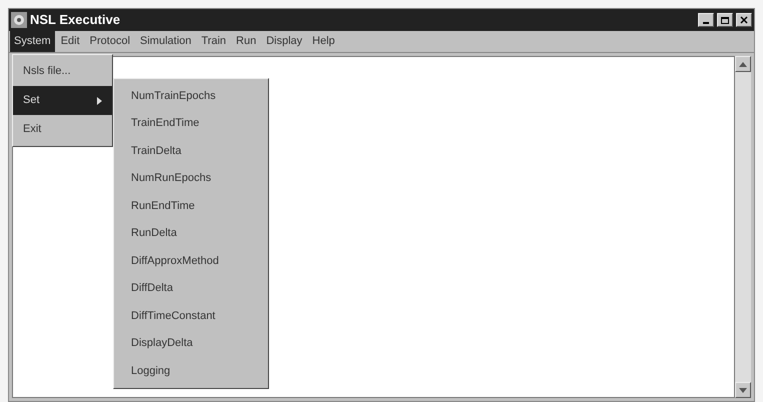 The height and width of the screenshot is (402, 763). I want to click on down-arrow-icon, so click(743, 390).